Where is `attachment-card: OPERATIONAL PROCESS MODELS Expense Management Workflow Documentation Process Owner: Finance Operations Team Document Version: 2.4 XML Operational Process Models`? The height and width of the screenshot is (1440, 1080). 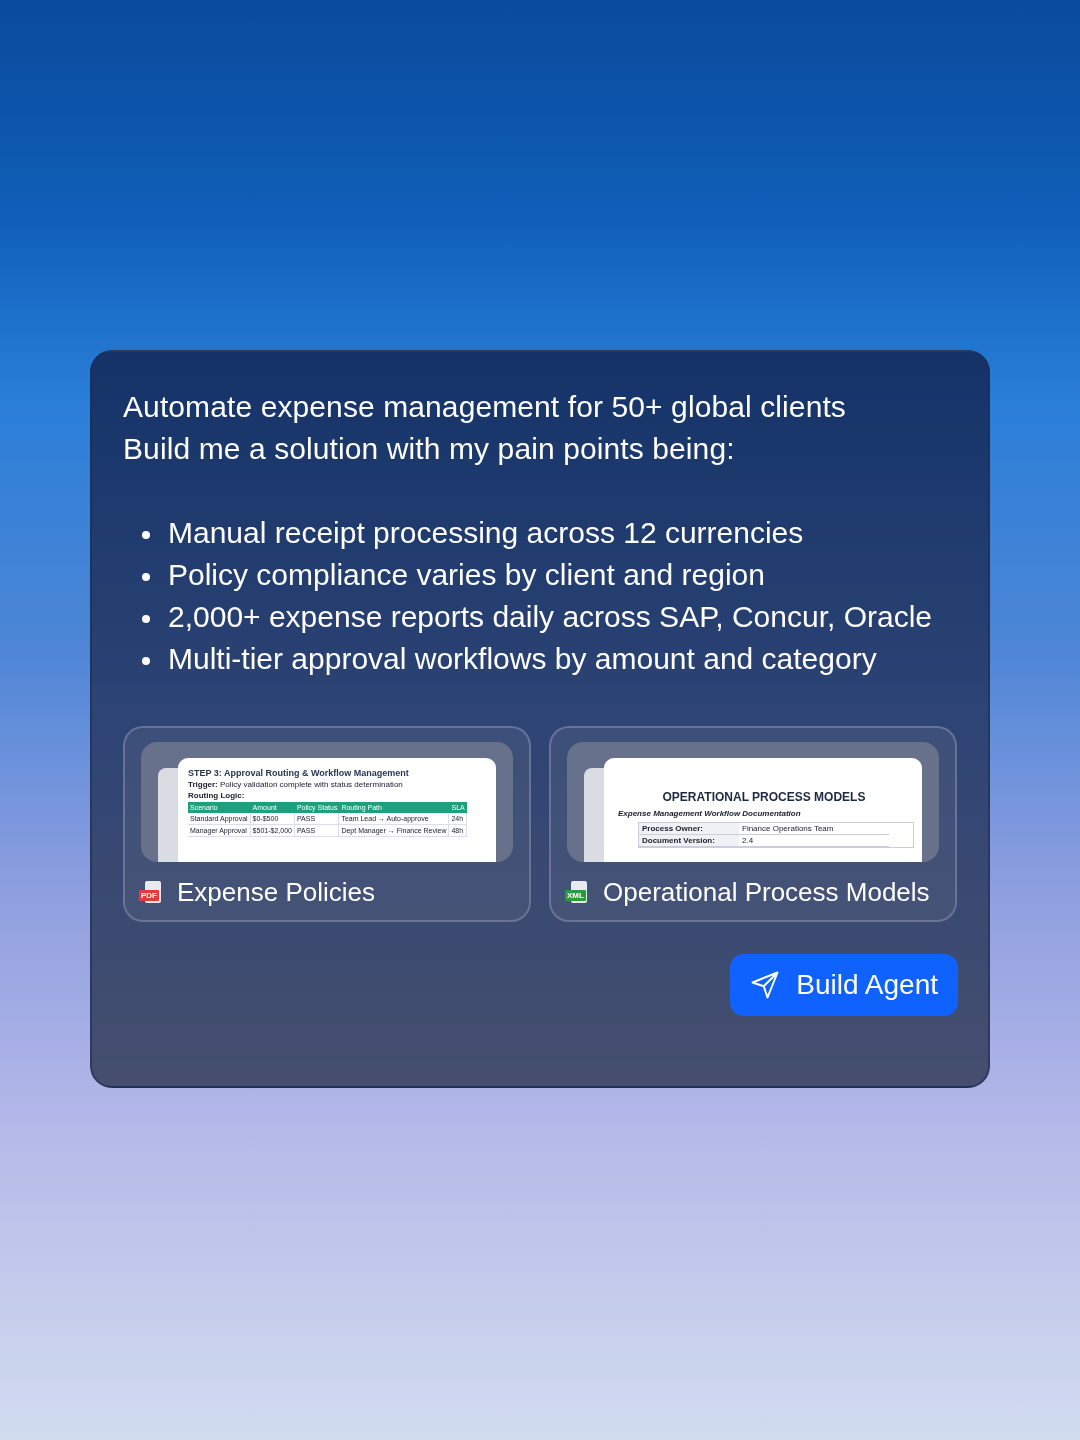 attachment-card: OPERATIONAL PROCESS MODELS Expense Management Workflow Documentation Process Owner: Finance Operations Team Document Version: 2.4 XML Operational Process Models is located at coordinates (753, 824).